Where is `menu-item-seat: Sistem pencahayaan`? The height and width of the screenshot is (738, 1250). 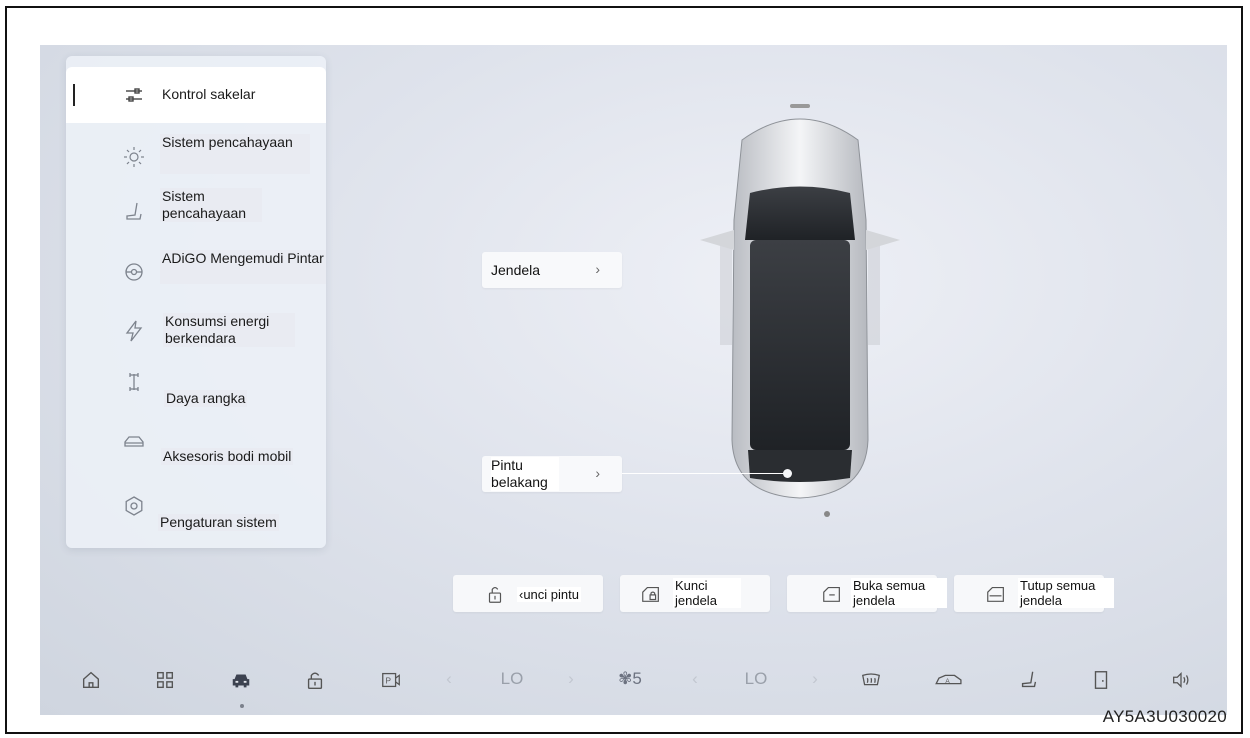 menu-item-seat: Sistem pencahayaan is located at coordinates (196, 212).